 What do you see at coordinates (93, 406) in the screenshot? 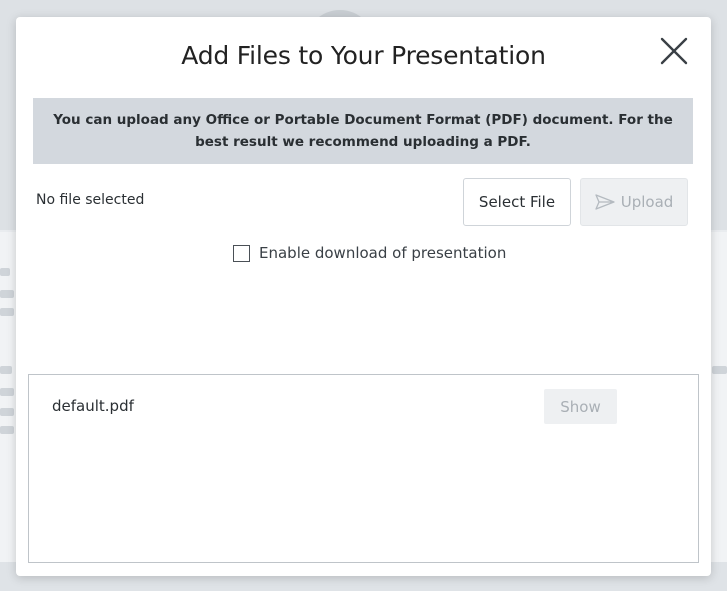
I see `file-name: default.pdf` at bounding box center [93, 406].